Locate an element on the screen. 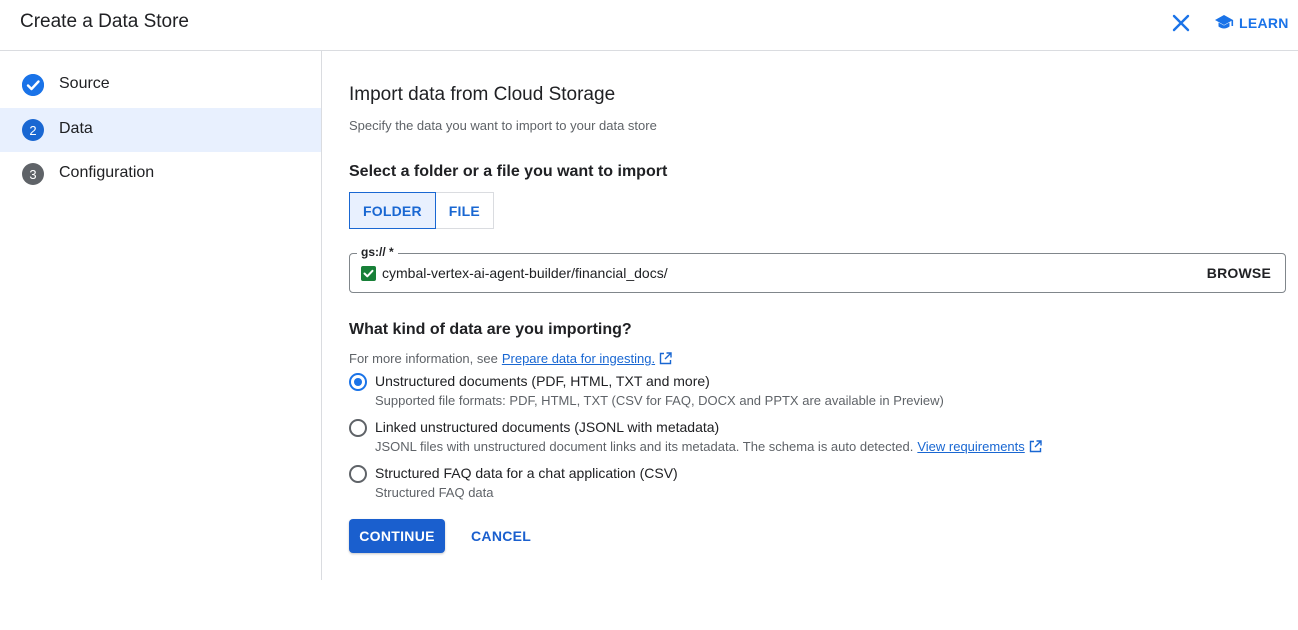  step-data: 2 Data is located at coordinates (160, 130).